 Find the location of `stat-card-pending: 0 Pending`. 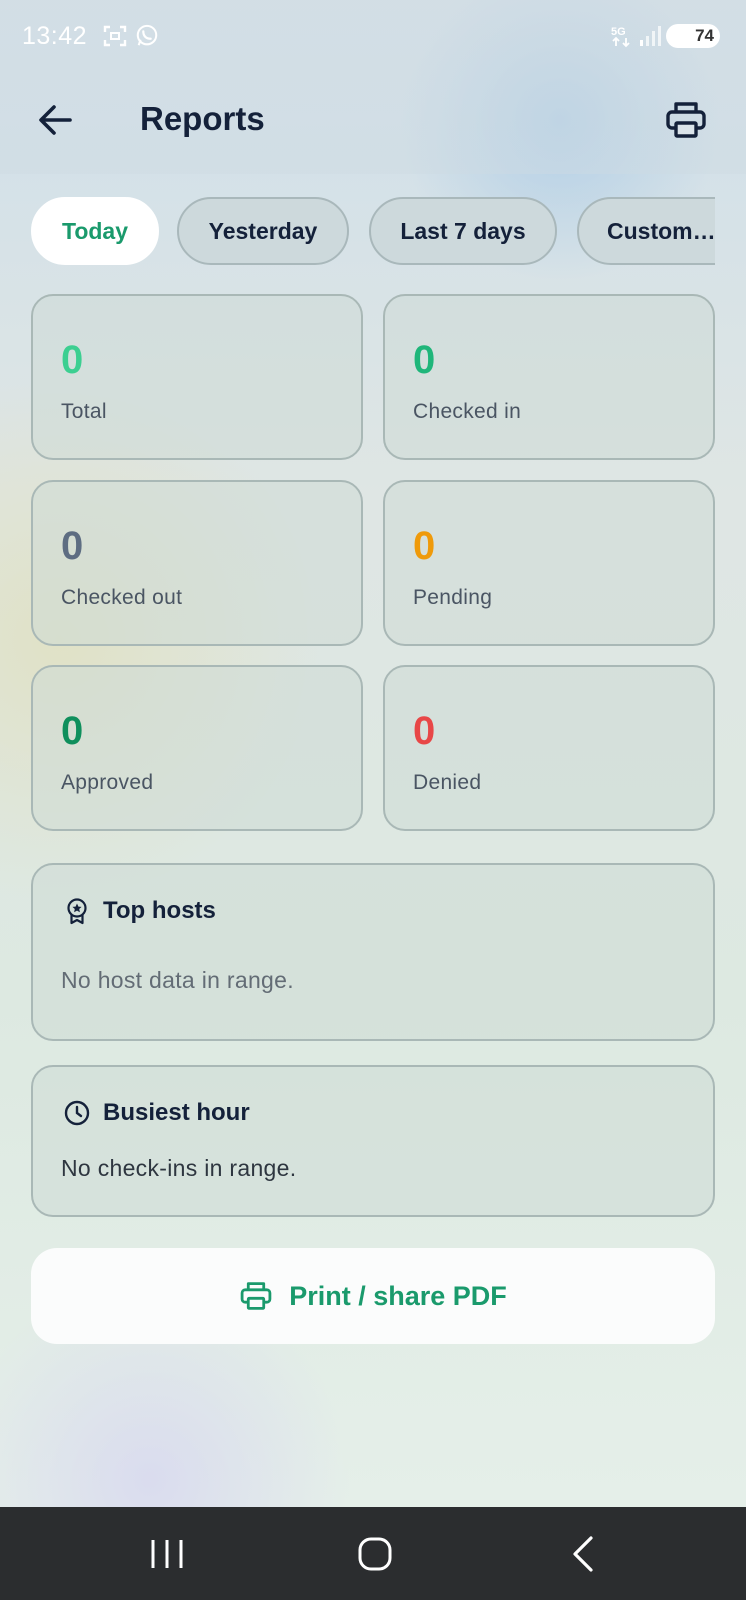

stat-card-pending: 0 Pending is located at coordinates (549, 563).